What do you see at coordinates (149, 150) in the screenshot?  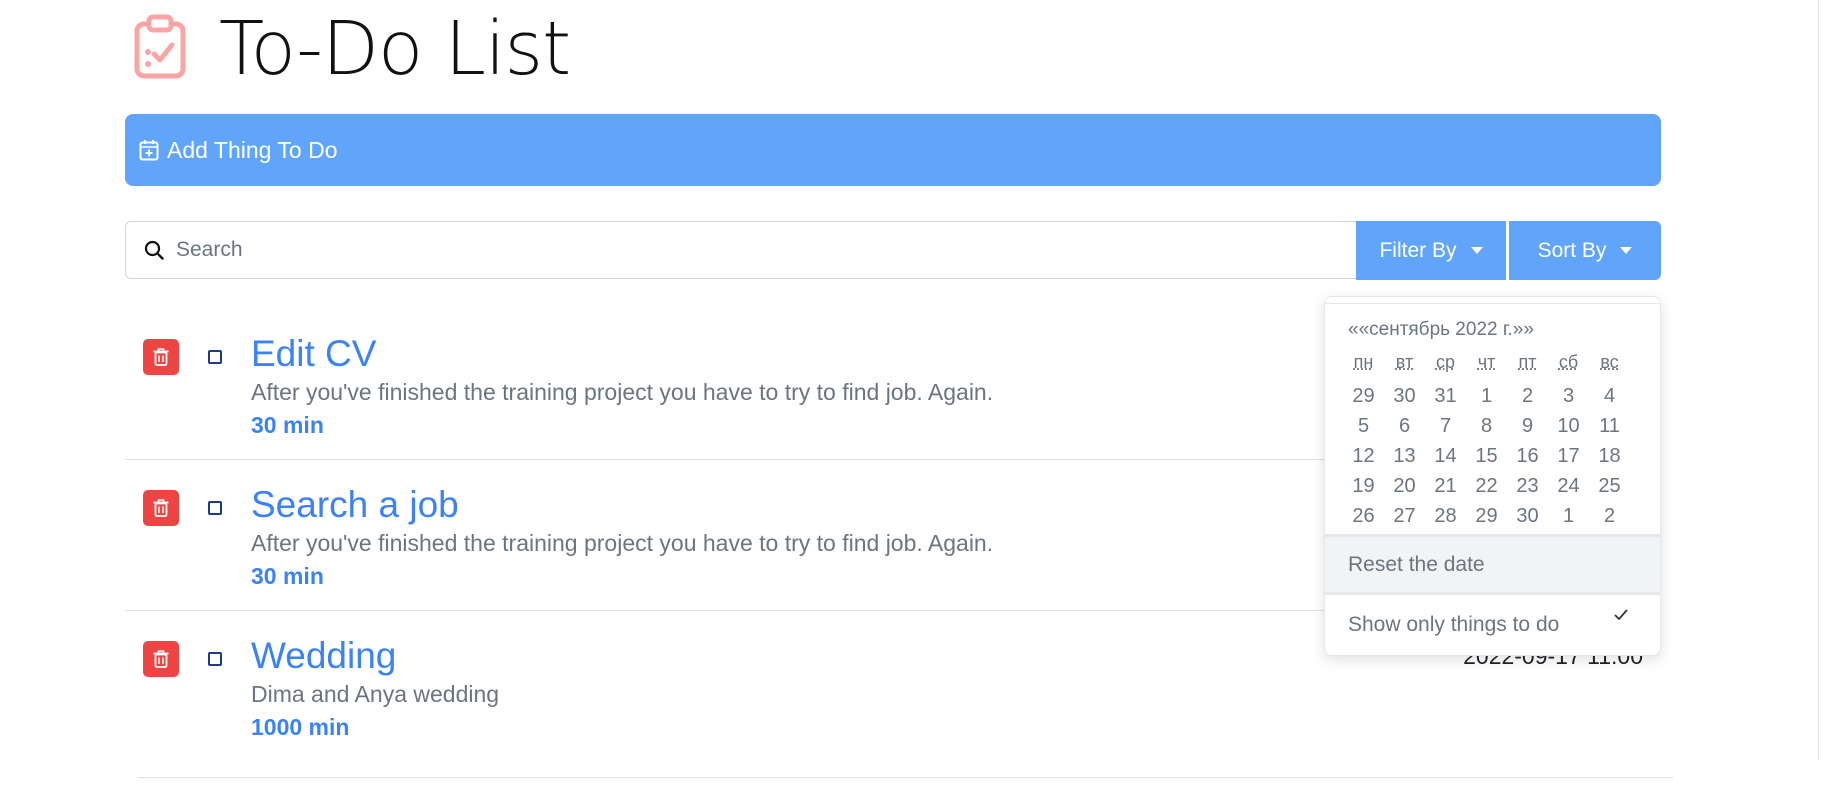 I see `calendar-plus-icon` at bounding box center [149, 150].